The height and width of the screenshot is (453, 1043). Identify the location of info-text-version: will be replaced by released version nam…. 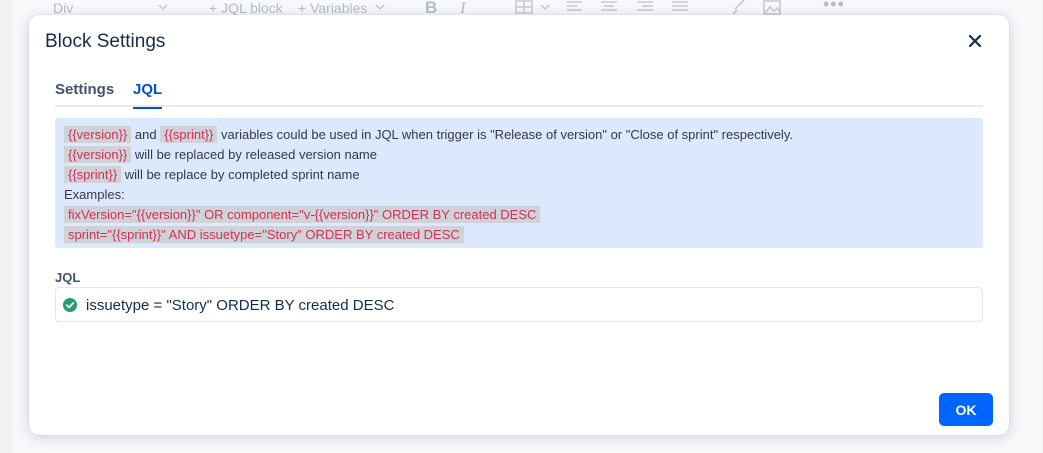
(255, 154).